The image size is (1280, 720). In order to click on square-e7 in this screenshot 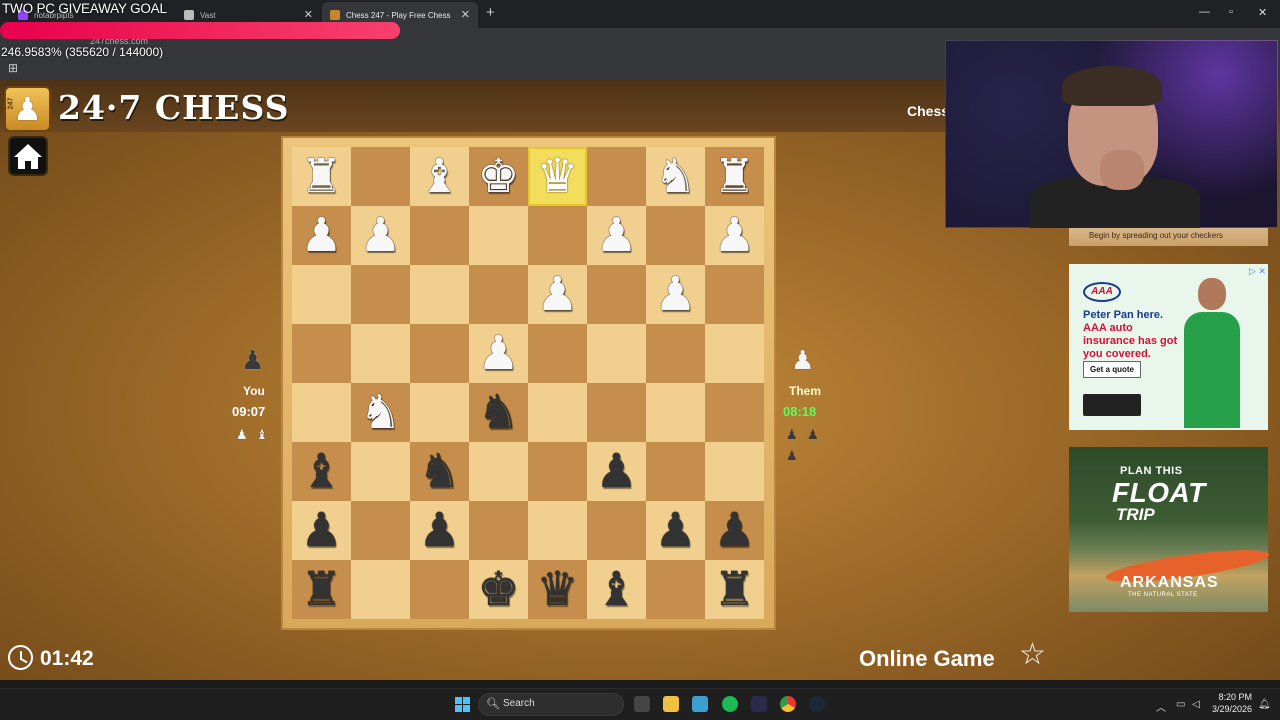, I will do `click(557, 235)`.